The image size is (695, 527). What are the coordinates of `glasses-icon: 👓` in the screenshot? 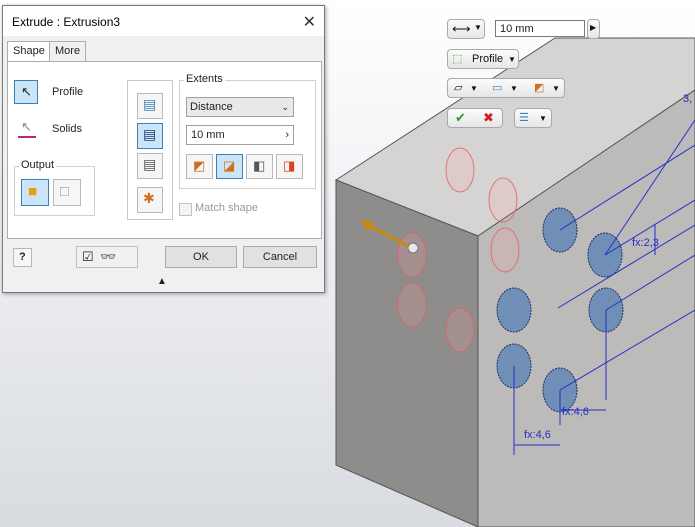 It's located at (108, 256).